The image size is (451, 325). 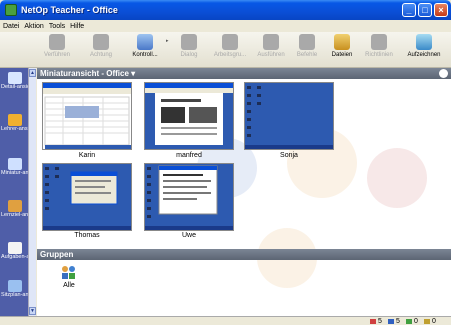 I want to click on student-name: Karin, so click(x=87, y=155).